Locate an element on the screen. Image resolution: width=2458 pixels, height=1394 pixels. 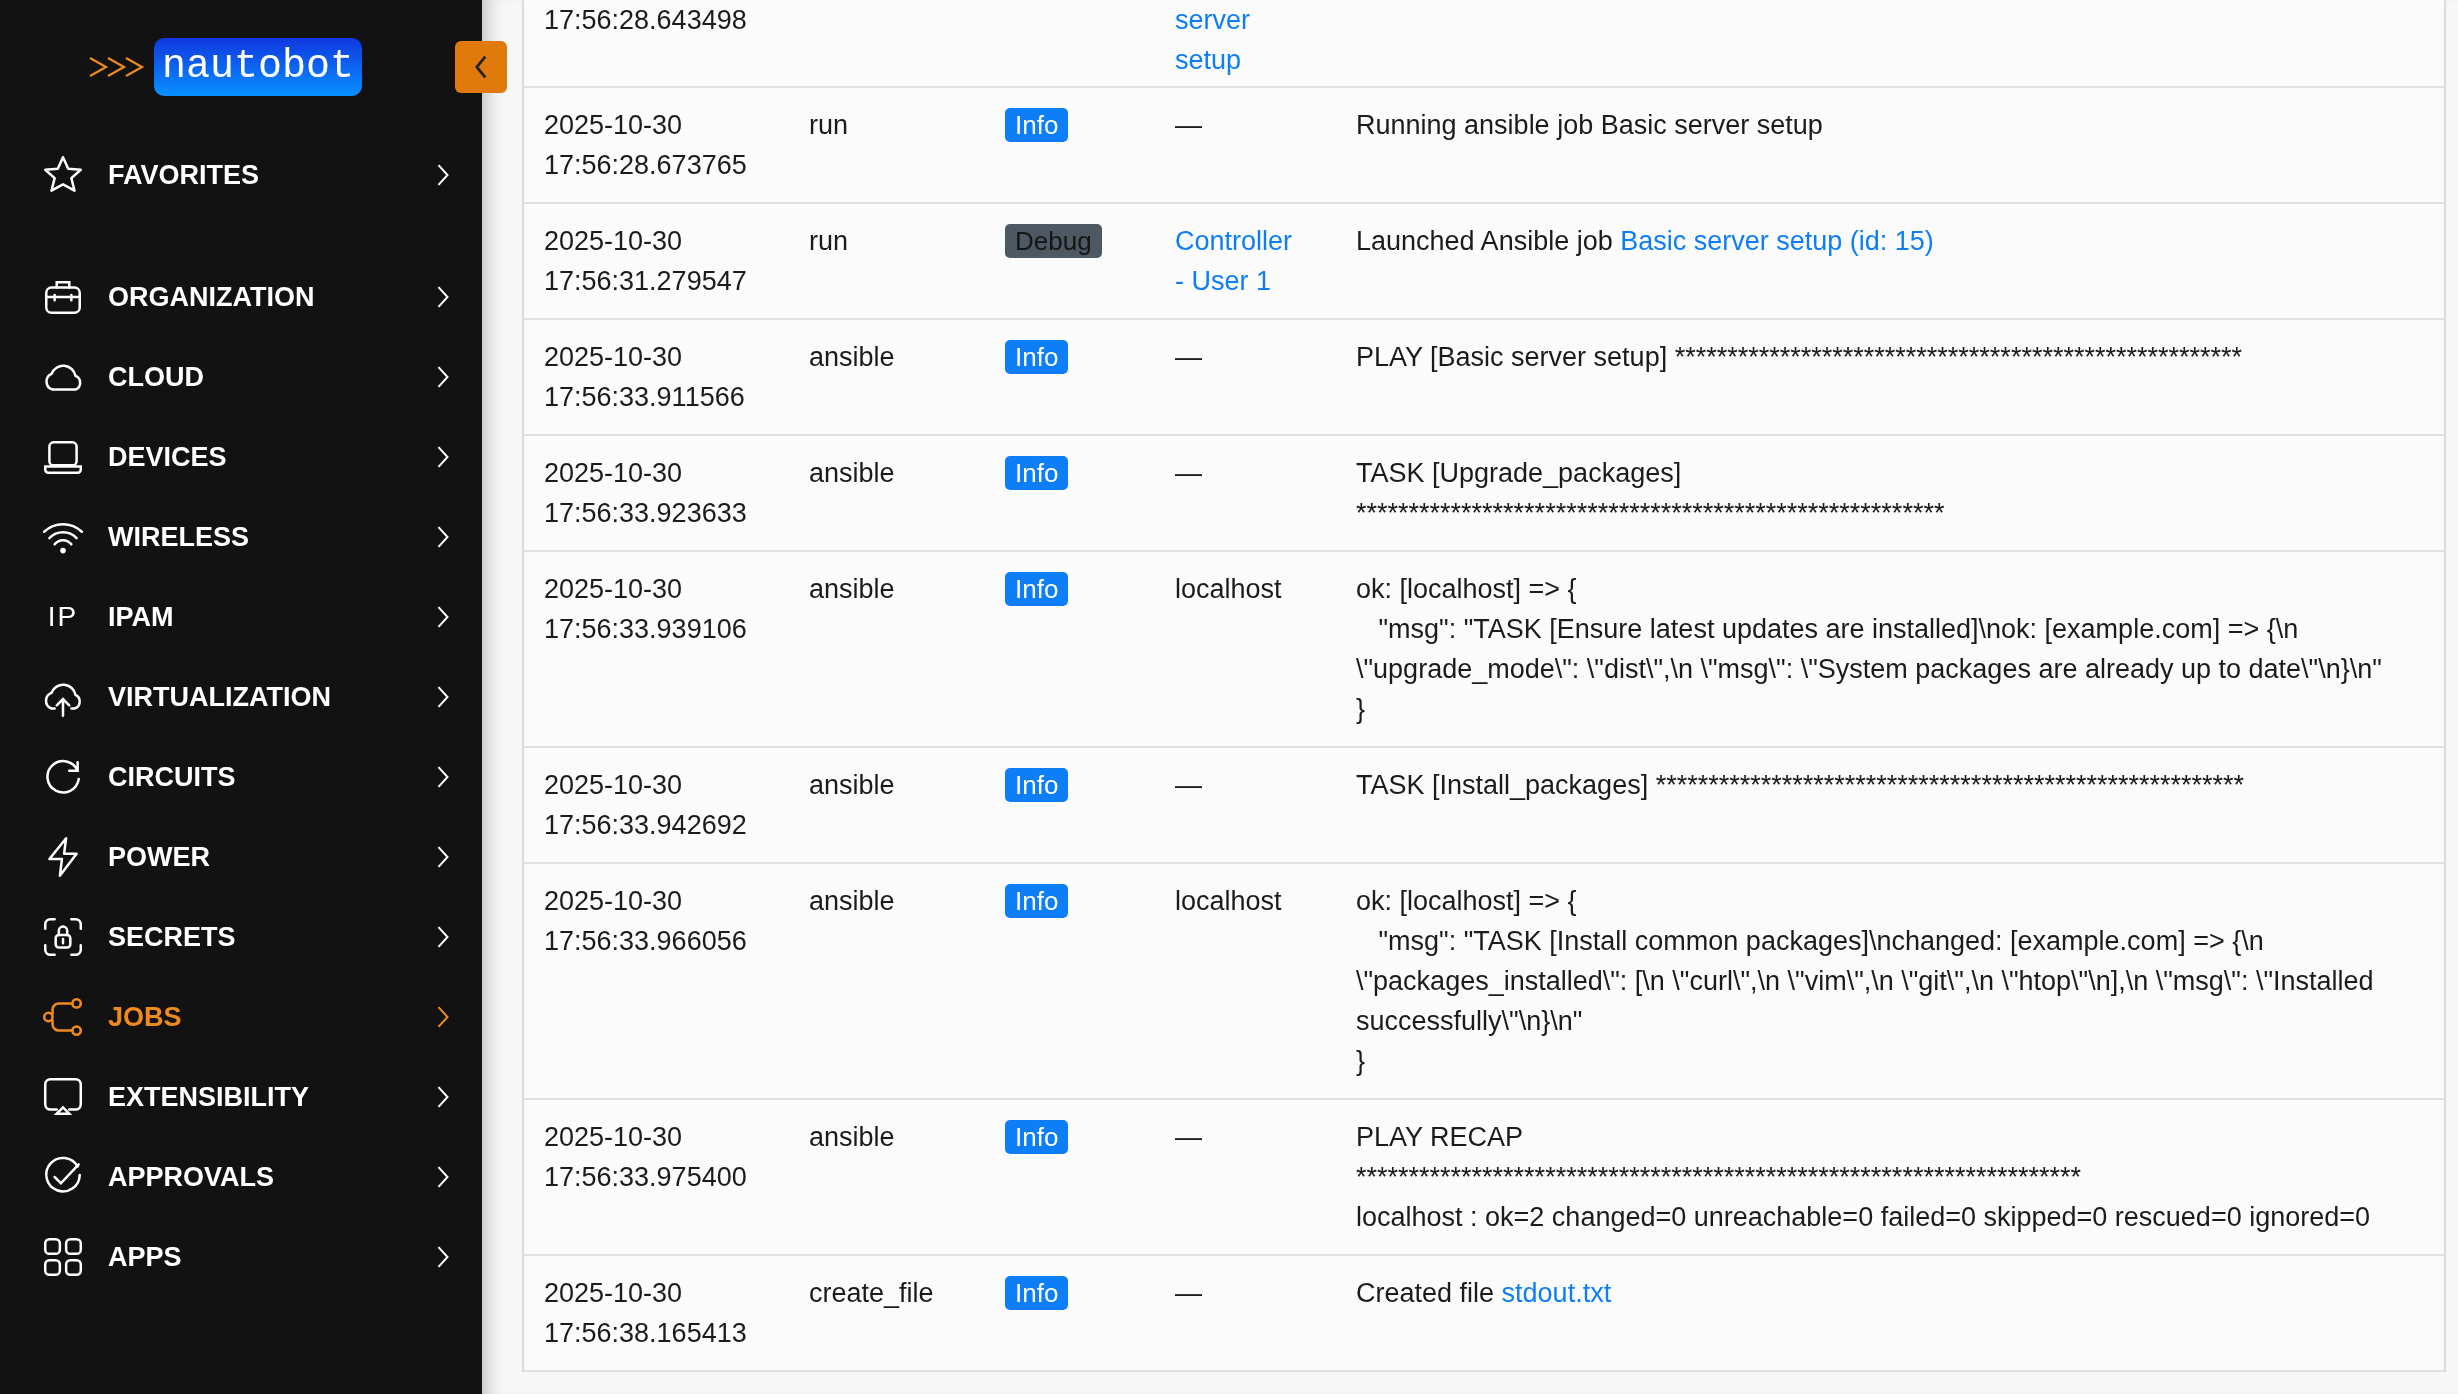
nav-item: IP IPAM is located at coordinates (226, 617).